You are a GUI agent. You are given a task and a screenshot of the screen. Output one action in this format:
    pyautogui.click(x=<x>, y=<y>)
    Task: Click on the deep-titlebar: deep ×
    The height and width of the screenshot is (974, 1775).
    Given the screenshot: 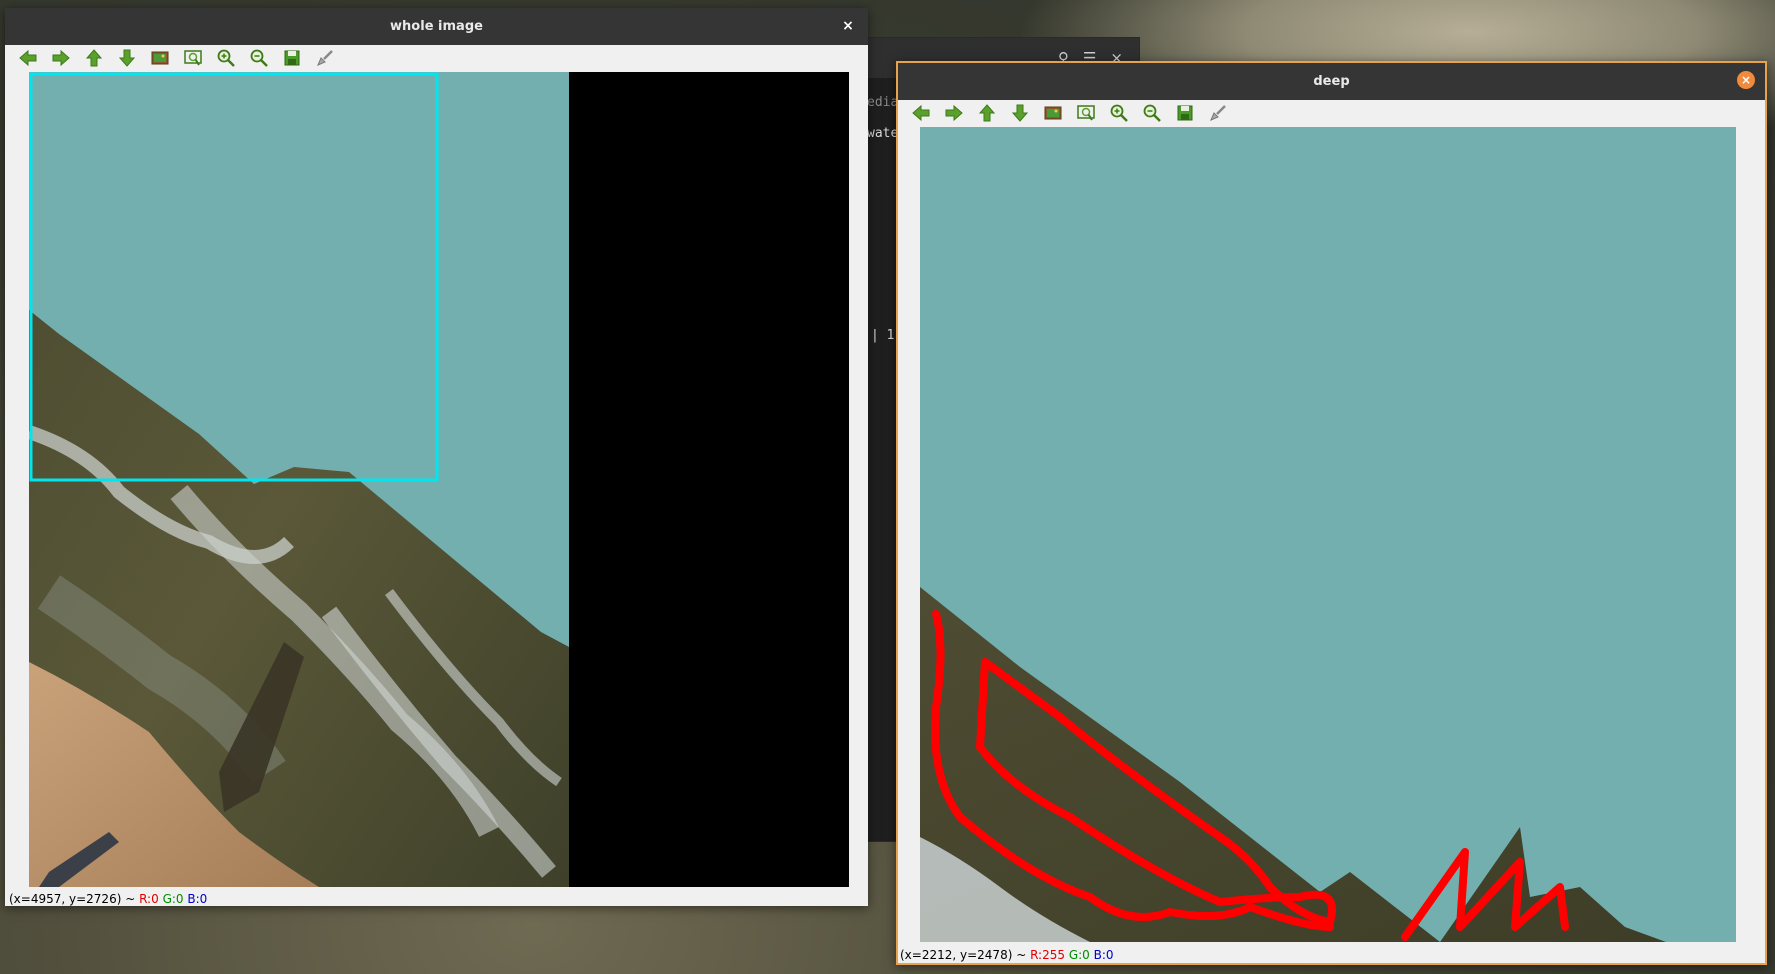 What is the action you would take?
    pyautogui.click(x=1331, y=81)
    